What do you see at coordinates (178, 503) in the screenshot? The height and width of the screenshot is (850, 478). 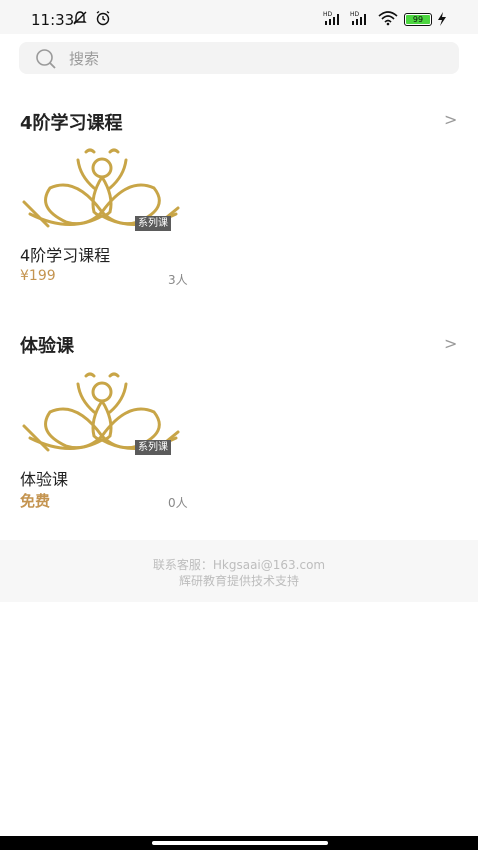 I see `enrolled-count: 0人` at bounding box center [178, 503].